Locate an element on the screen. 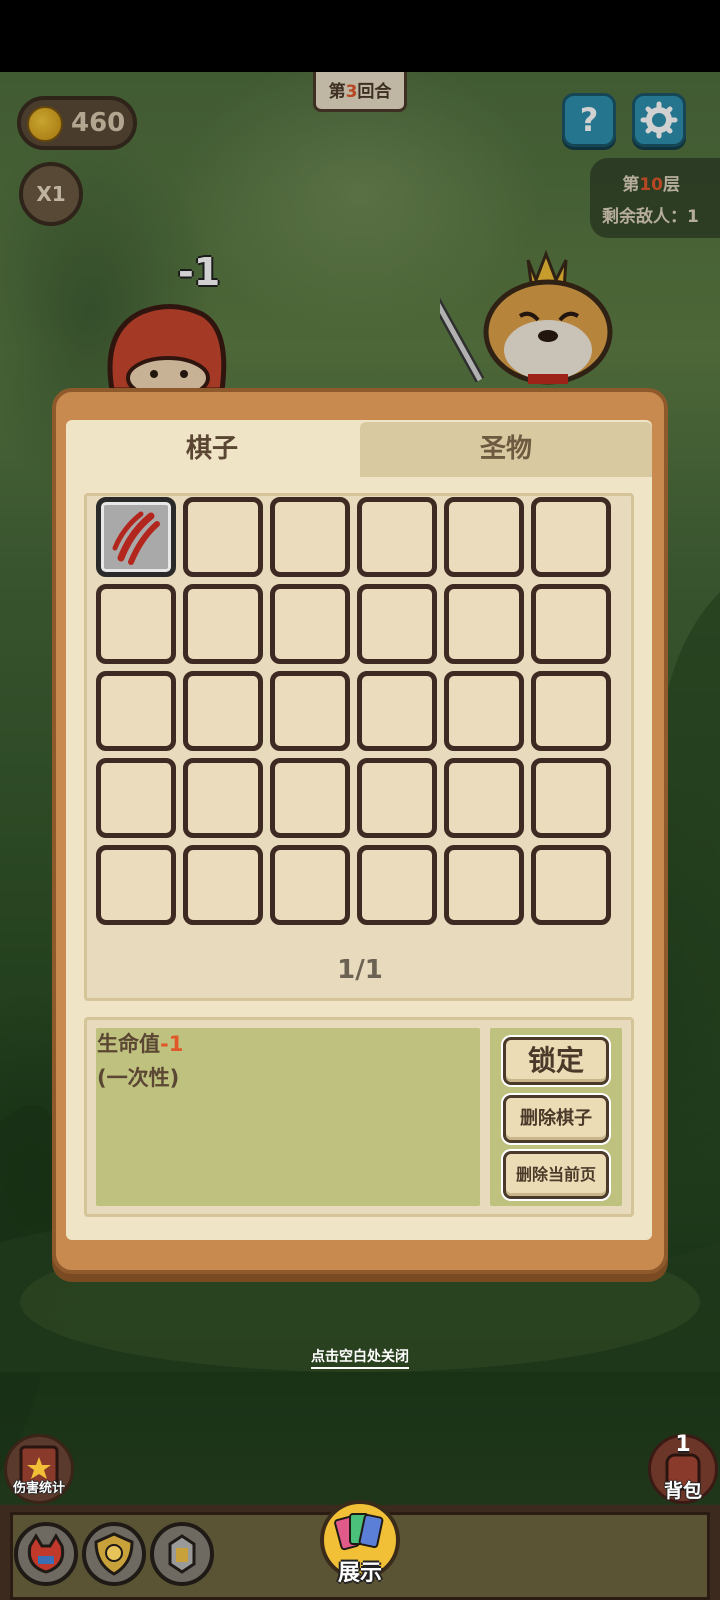  shield-icon is located at coordinates (114, 1554).